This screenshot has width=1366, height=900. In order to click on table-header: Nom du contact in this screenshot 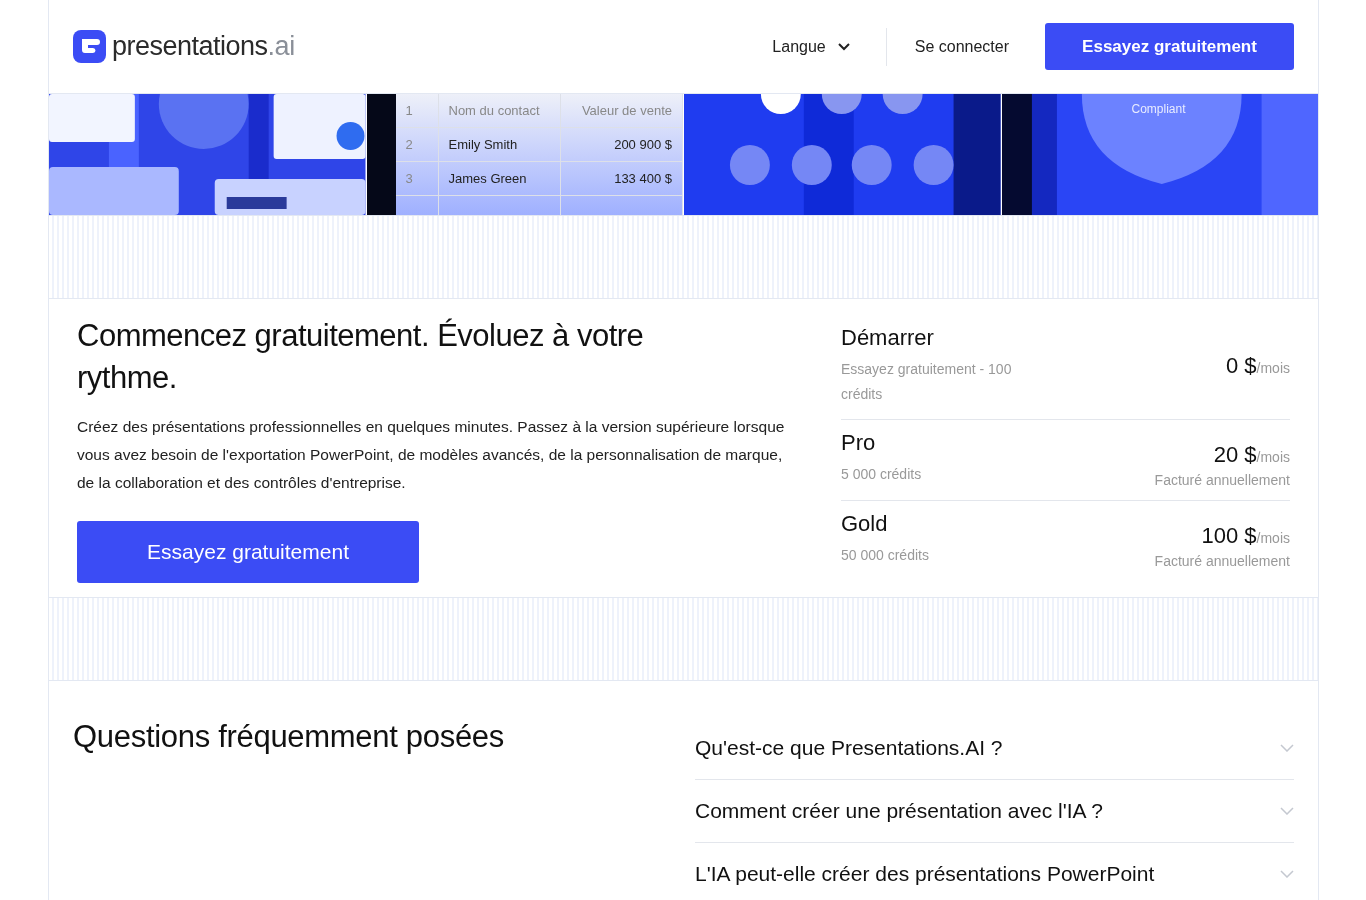, I will do `click(499, 110)`.